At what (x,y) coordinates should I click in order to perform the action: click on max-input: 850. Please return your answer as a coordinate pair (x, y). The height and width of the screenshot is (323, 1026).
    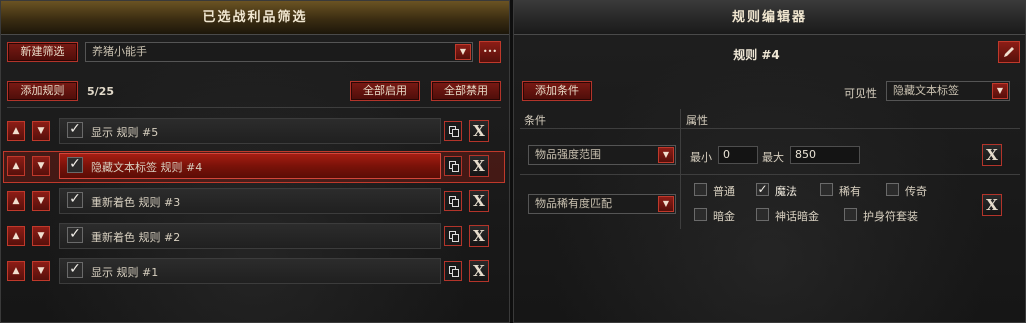
    Looking at the image, I should click on (825, 155).